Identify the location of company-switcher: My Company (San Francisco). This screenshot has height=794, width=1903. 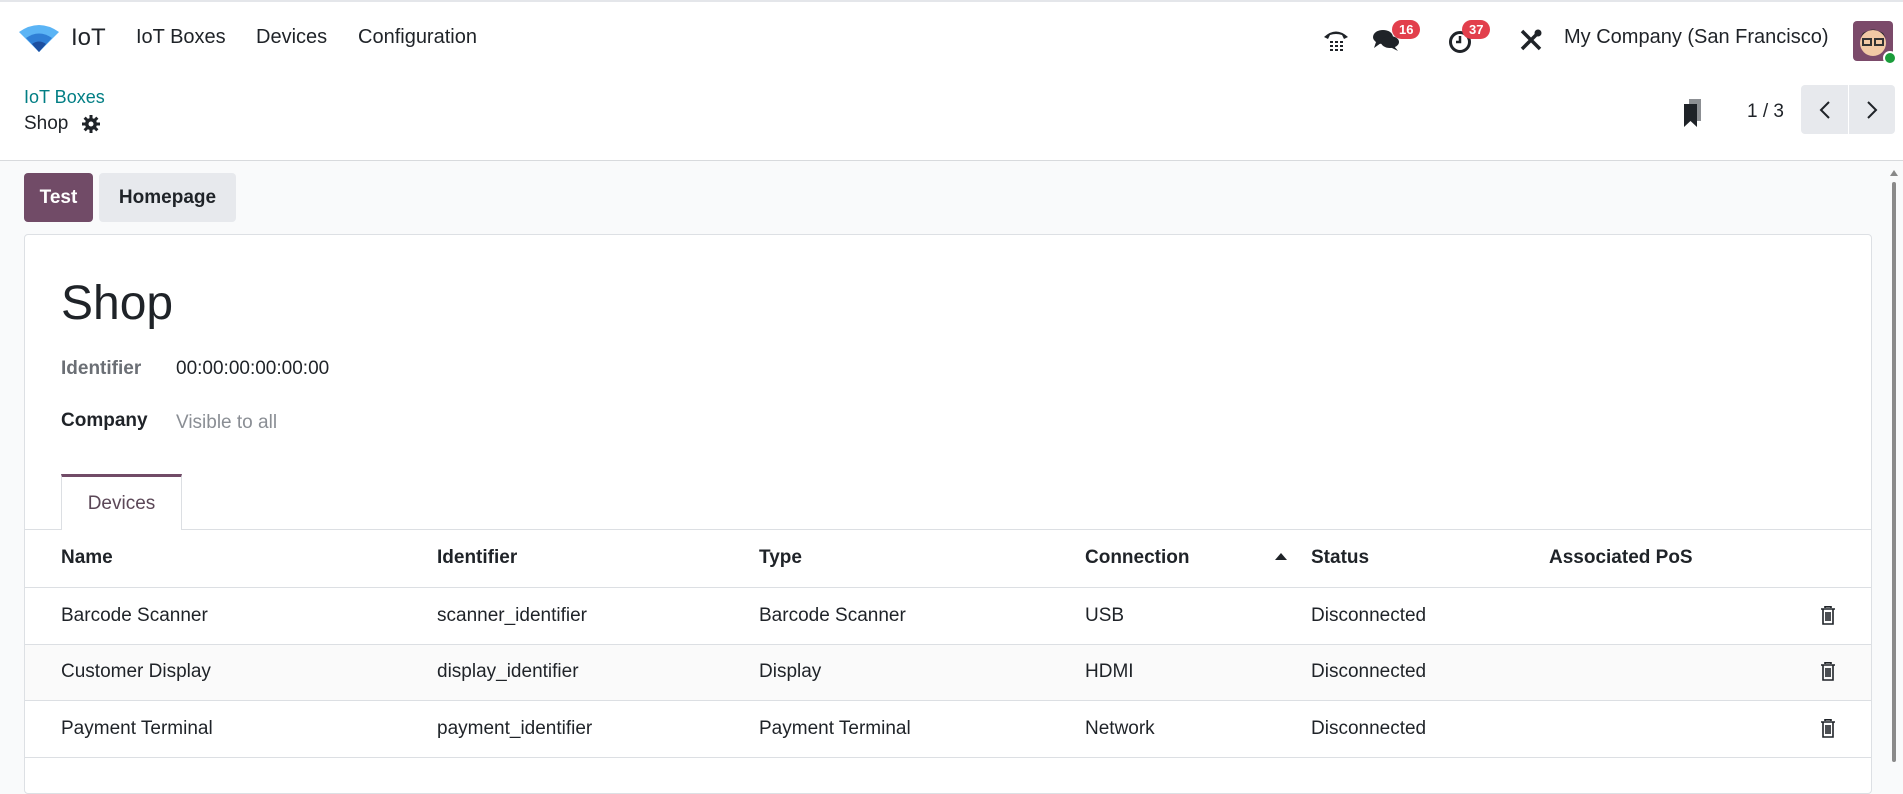
(1696, 37).